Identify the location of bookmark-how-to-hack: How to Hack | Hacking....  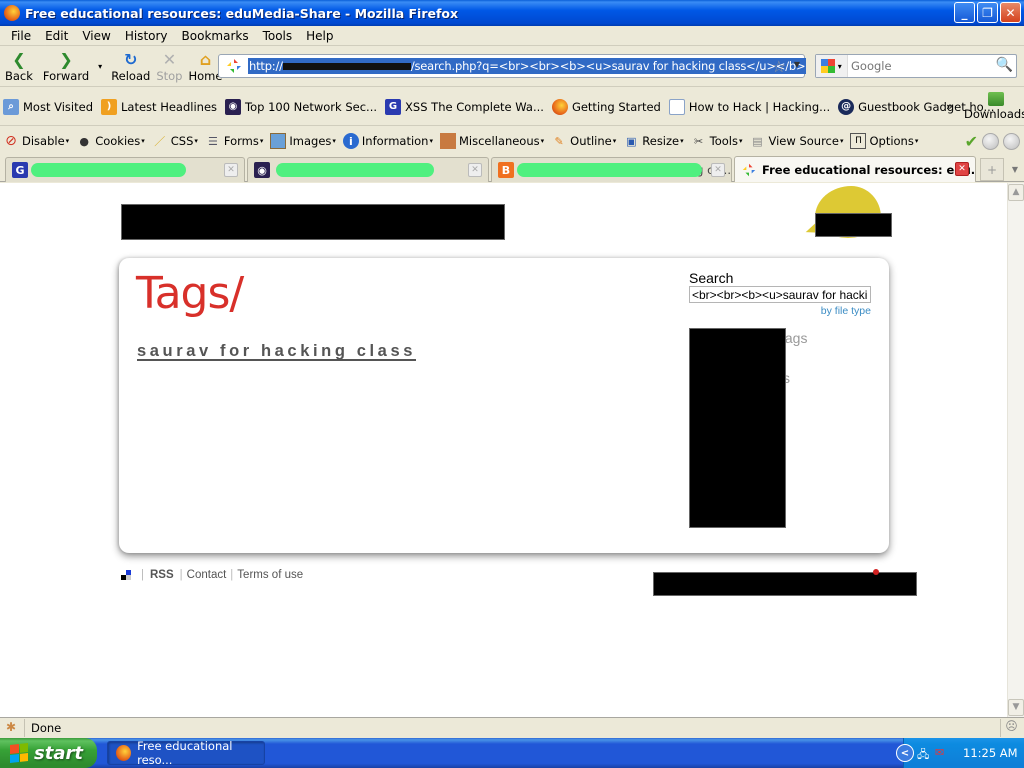
(749, 106).